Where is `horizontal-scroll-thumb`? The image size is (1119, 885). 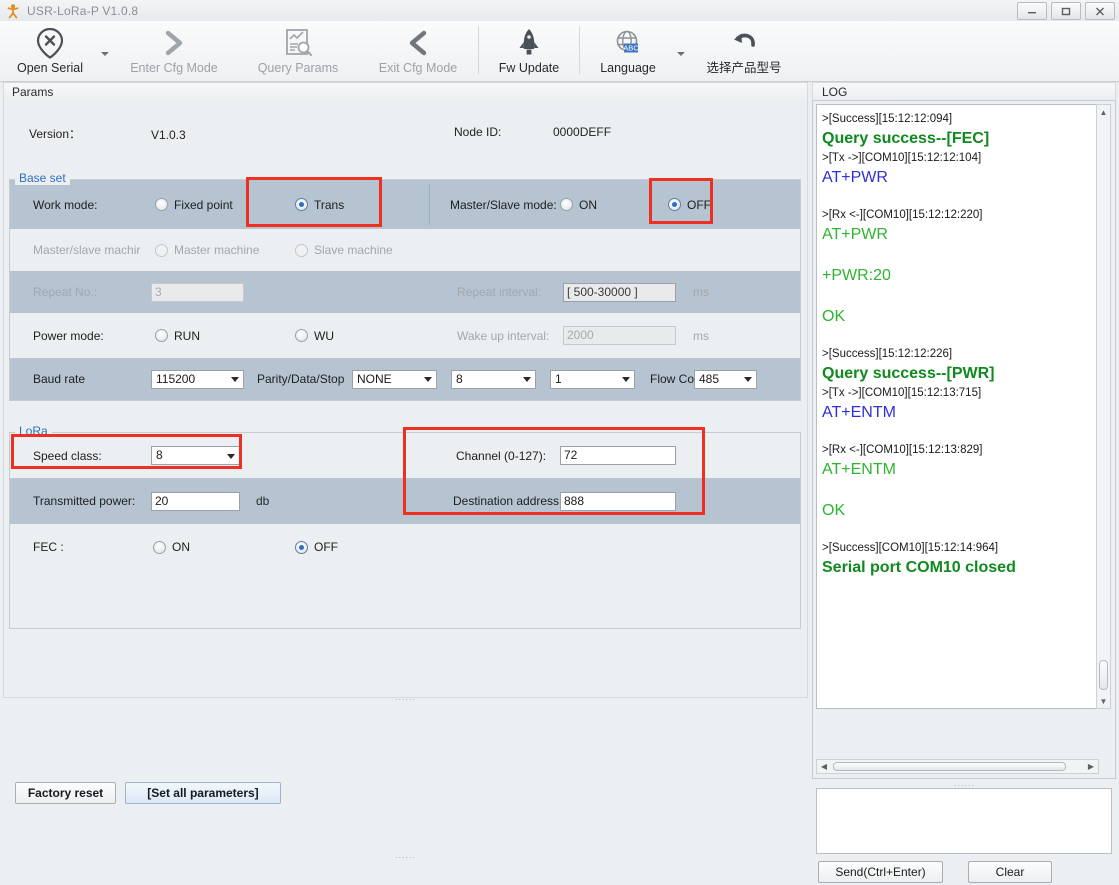
horizontal-scroll-thumb is located at coordinates (949, 766).